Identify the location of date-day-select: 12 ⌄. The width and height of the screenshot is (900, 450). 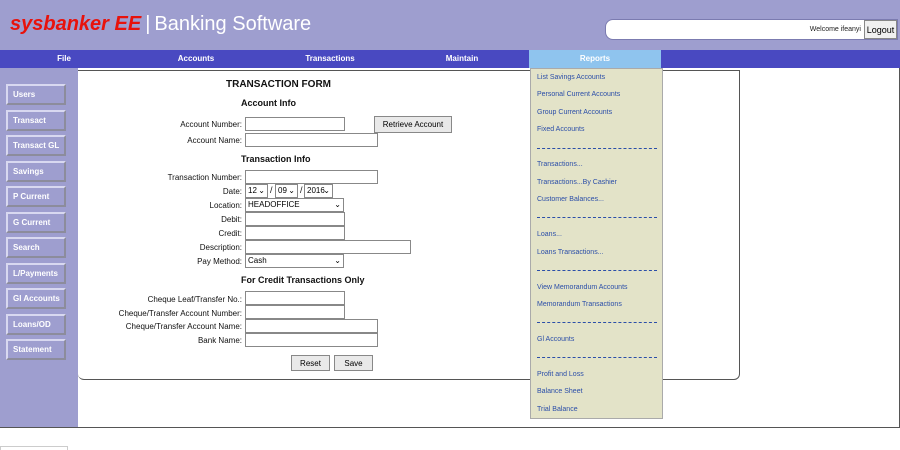
(256, 191).